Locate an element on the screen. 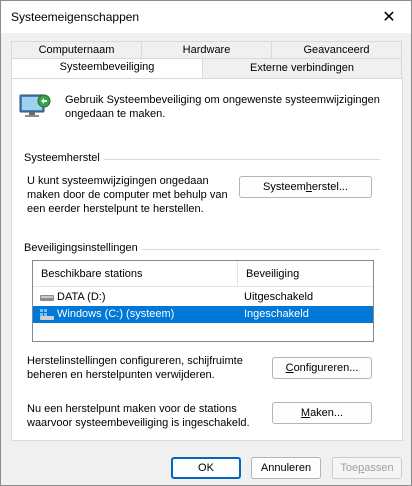  tab-externe-verbindingen: Externe verbindingen is located at coordinates (302, 68).